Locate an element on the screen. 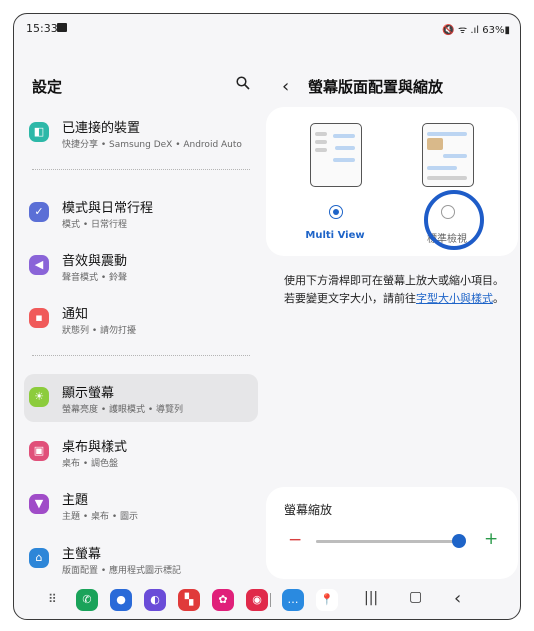 The height and width of the screenshot is (631, 534). status-time: 15:33 is located at coordinates (42, 28).